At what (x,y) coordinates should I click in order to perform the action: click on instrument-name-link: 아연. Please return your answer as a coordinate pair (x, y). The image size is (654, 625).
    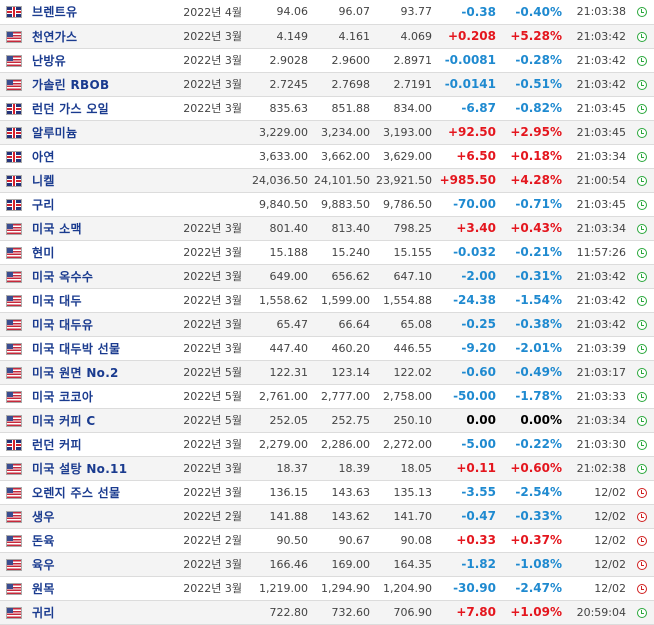
    Looking at the image, I should click on (43, 157).